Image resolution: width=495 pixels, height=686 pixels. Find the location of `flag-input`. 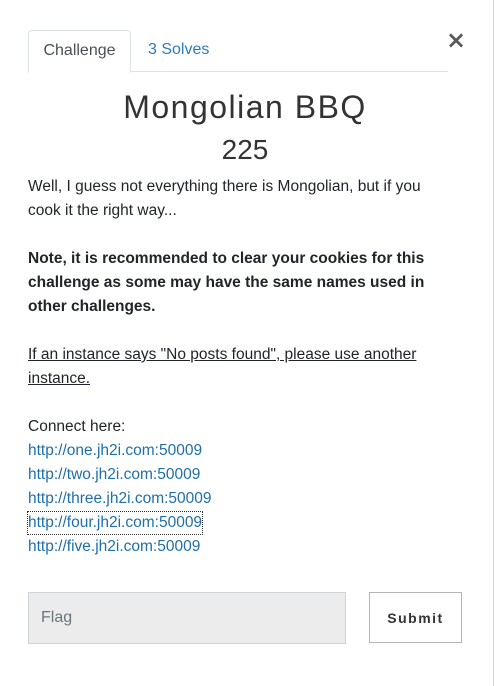

flag-input is located at coordinates (187, 618).